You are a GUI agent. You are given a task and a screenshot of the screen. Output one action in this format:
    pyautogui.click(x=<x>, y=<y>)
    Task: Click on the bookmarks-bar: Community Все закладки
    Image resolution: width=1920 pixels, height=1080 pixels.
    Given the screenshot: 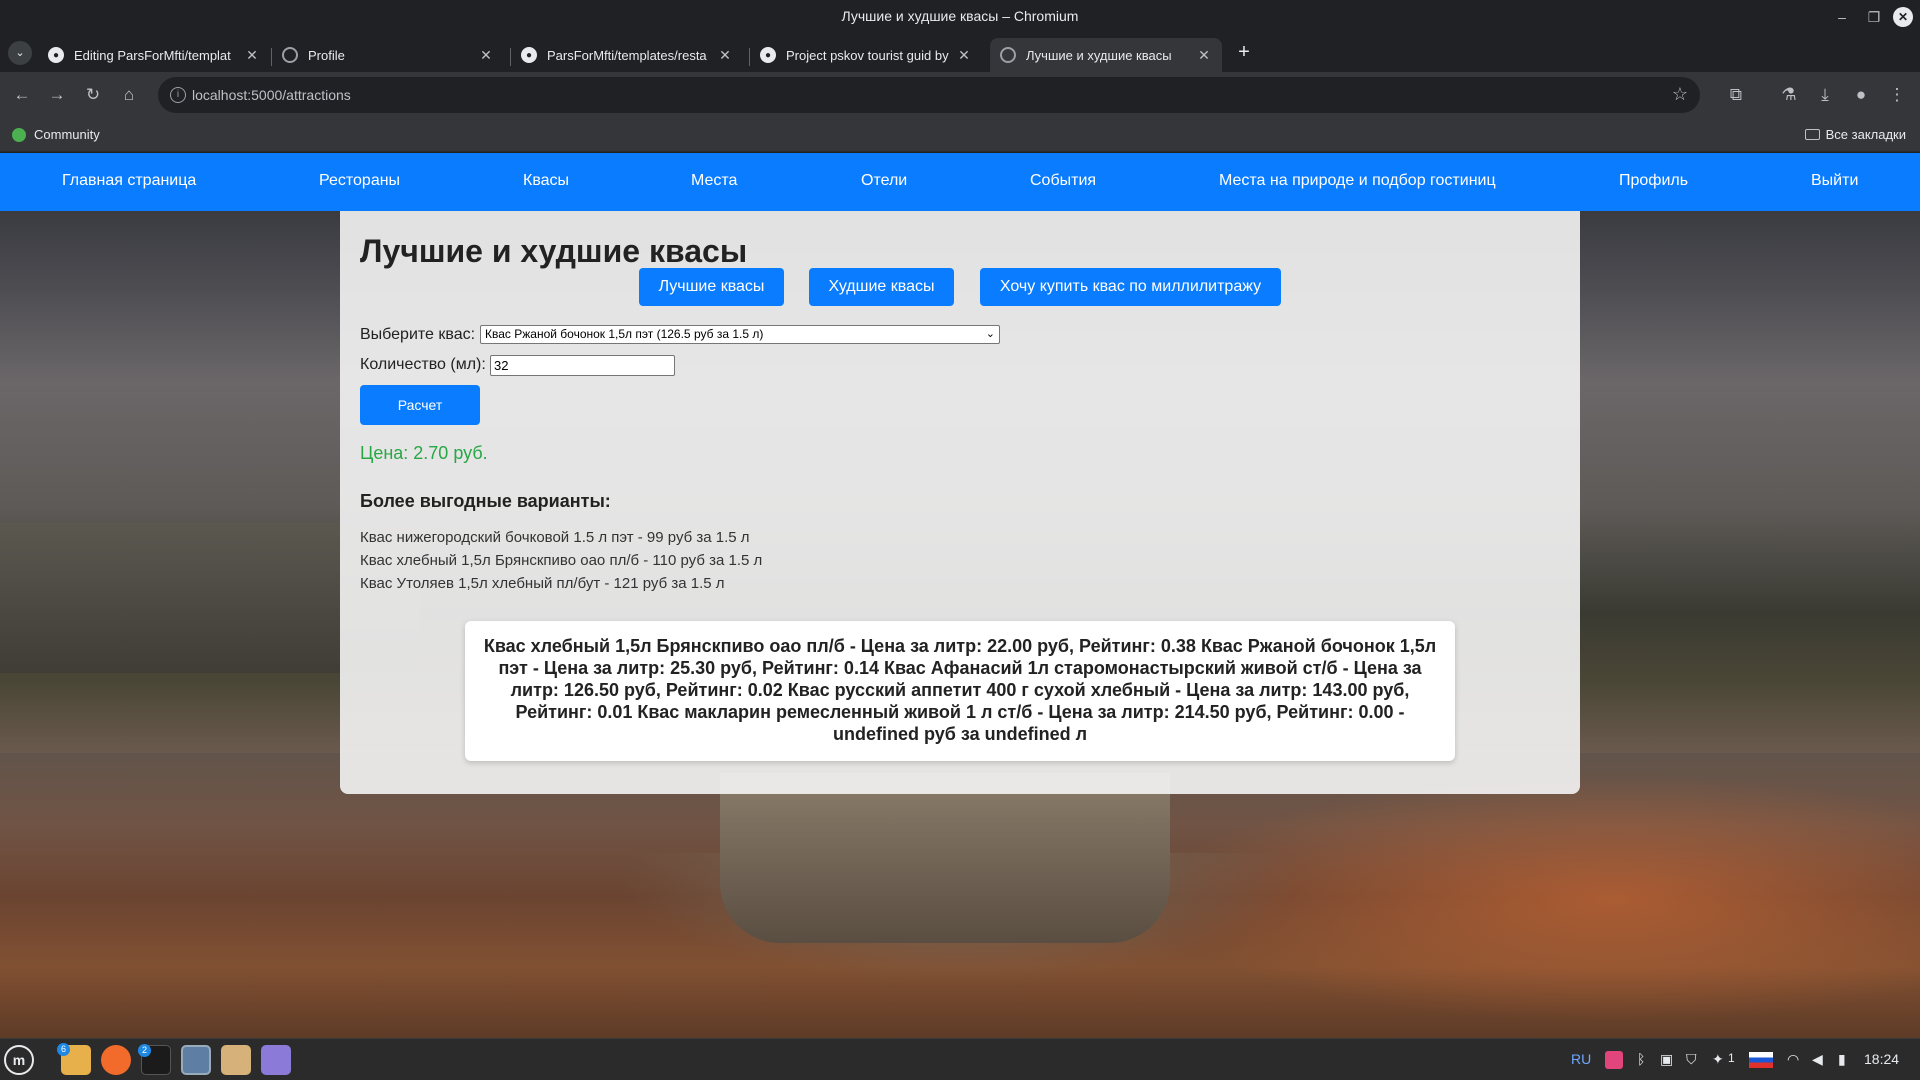 What is the action you would take?
    pyautogui.click(x=960, y=135)
    